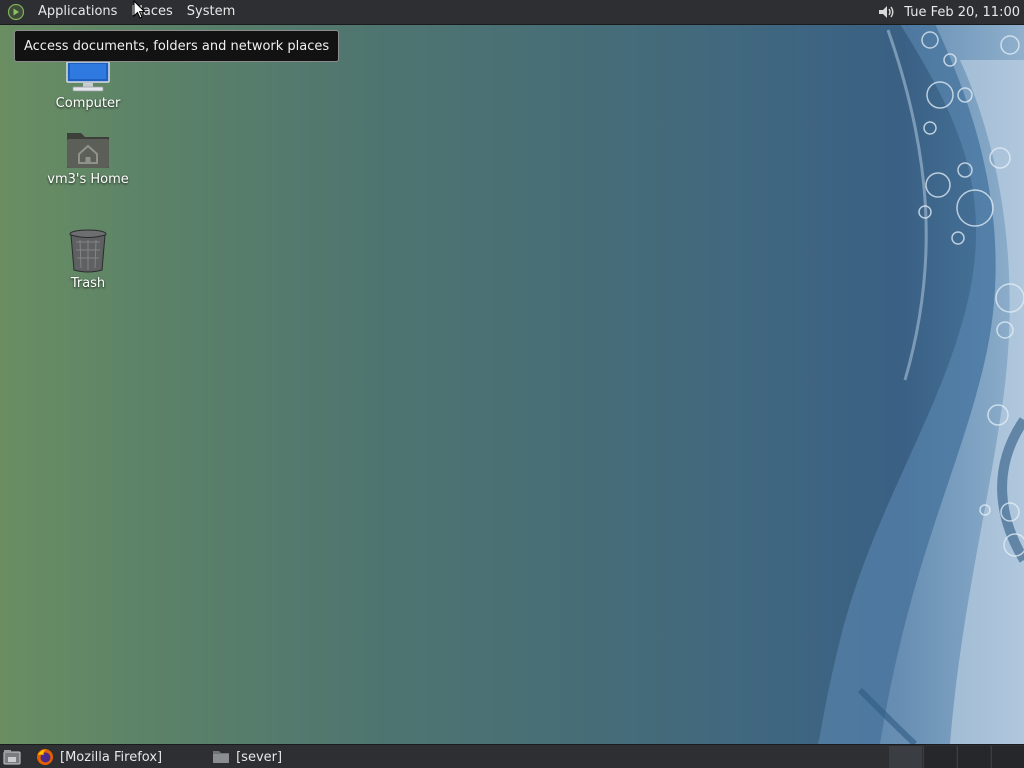  What do you see at coordinates (139, 9) in the screenshot?
I see `mouse-cursor-icon` at bounding box center [139, 9].